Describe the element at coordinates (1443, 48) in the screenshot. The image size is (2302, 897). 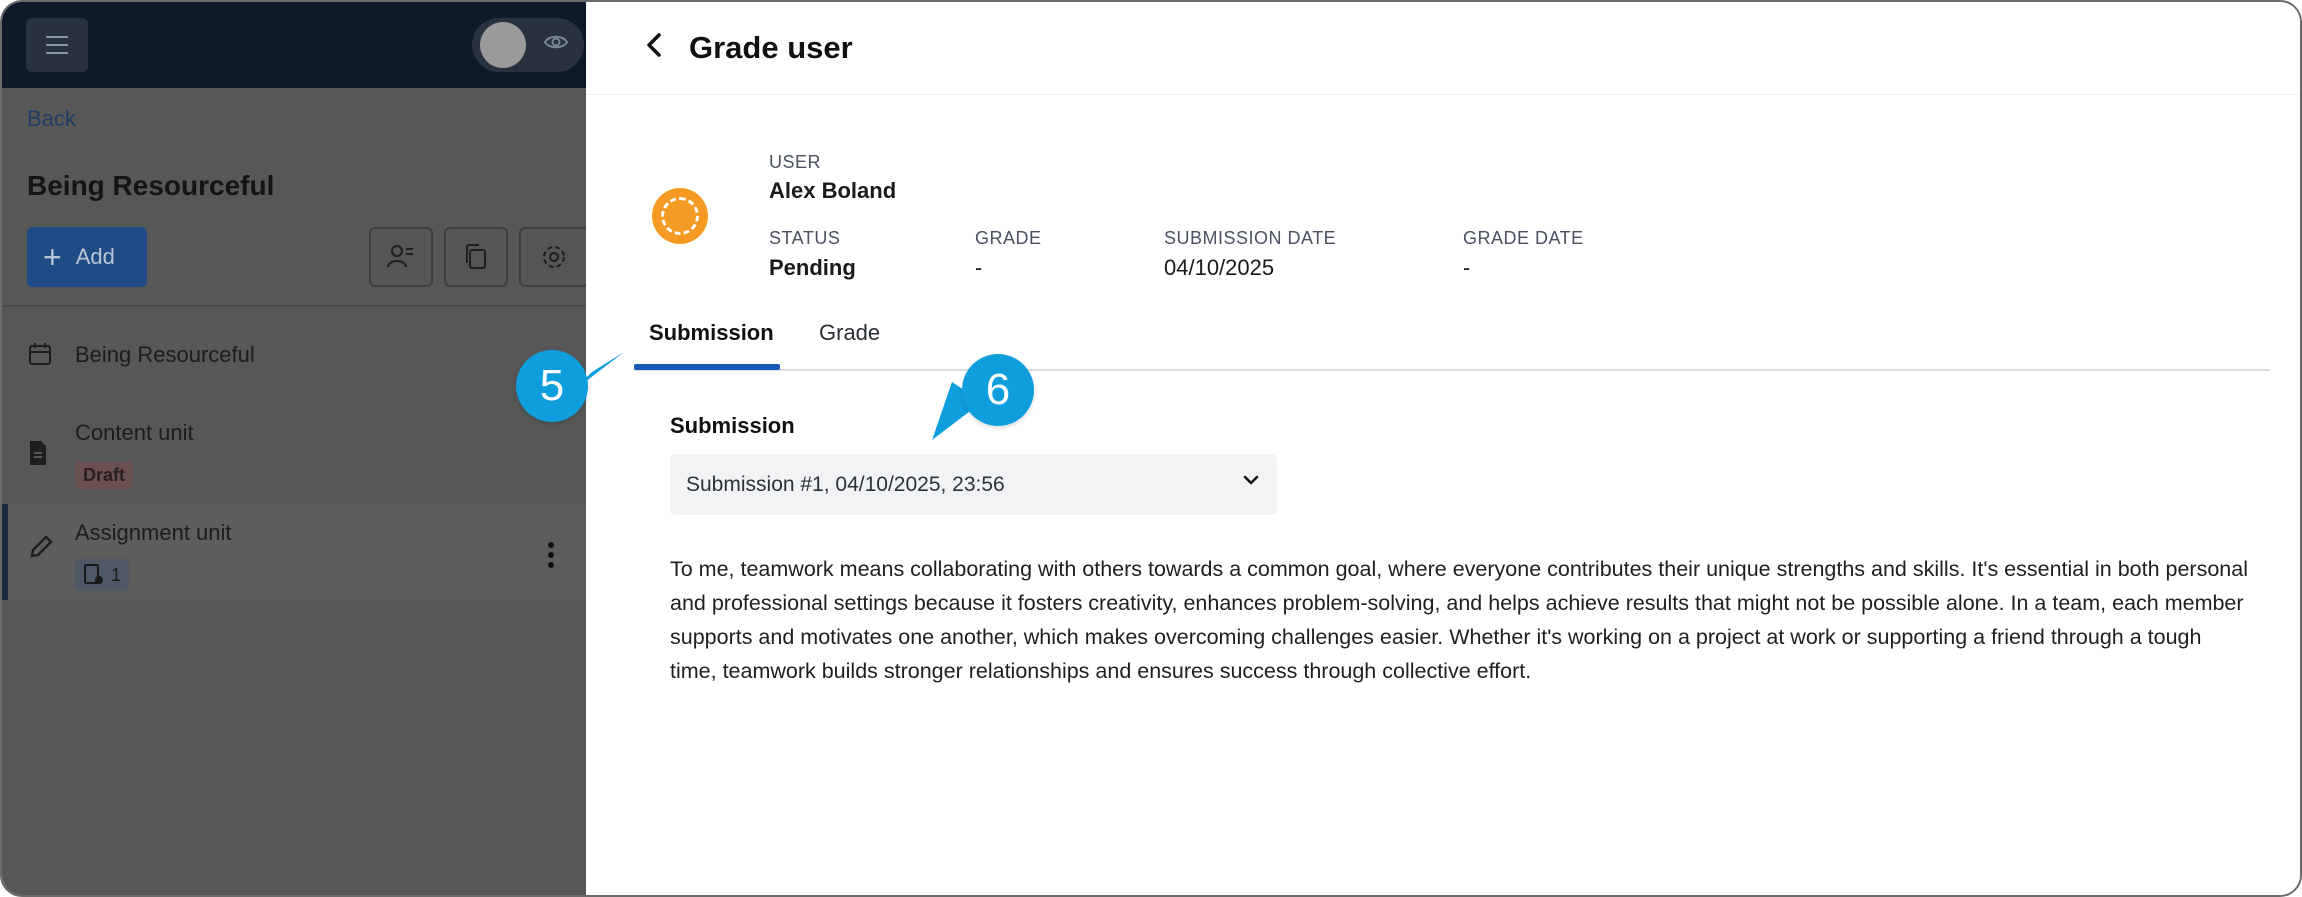
I see `panel-header: Grade user` at that location.